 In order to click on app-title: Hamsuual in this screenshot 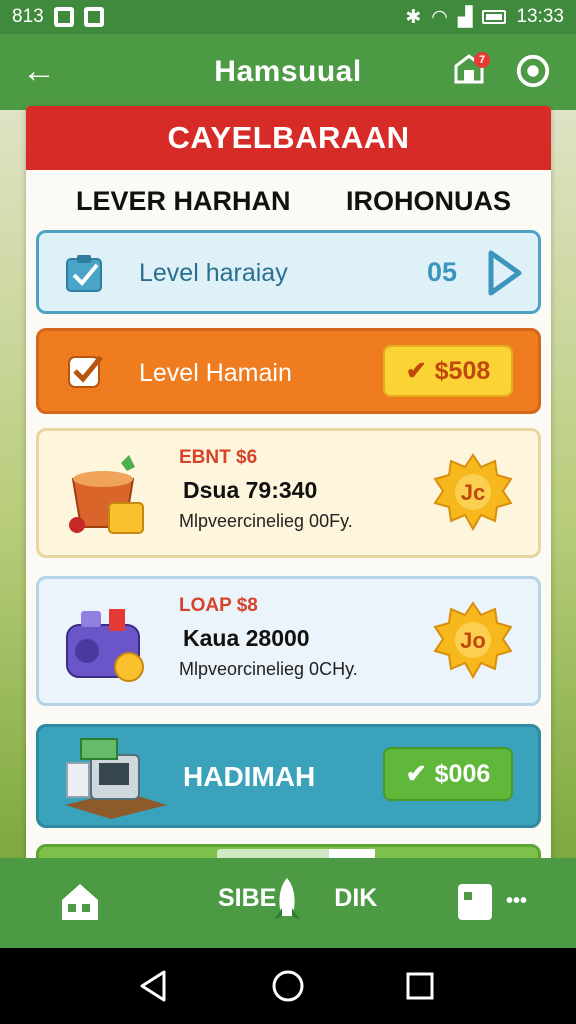, I will do `click(288, 71)`.